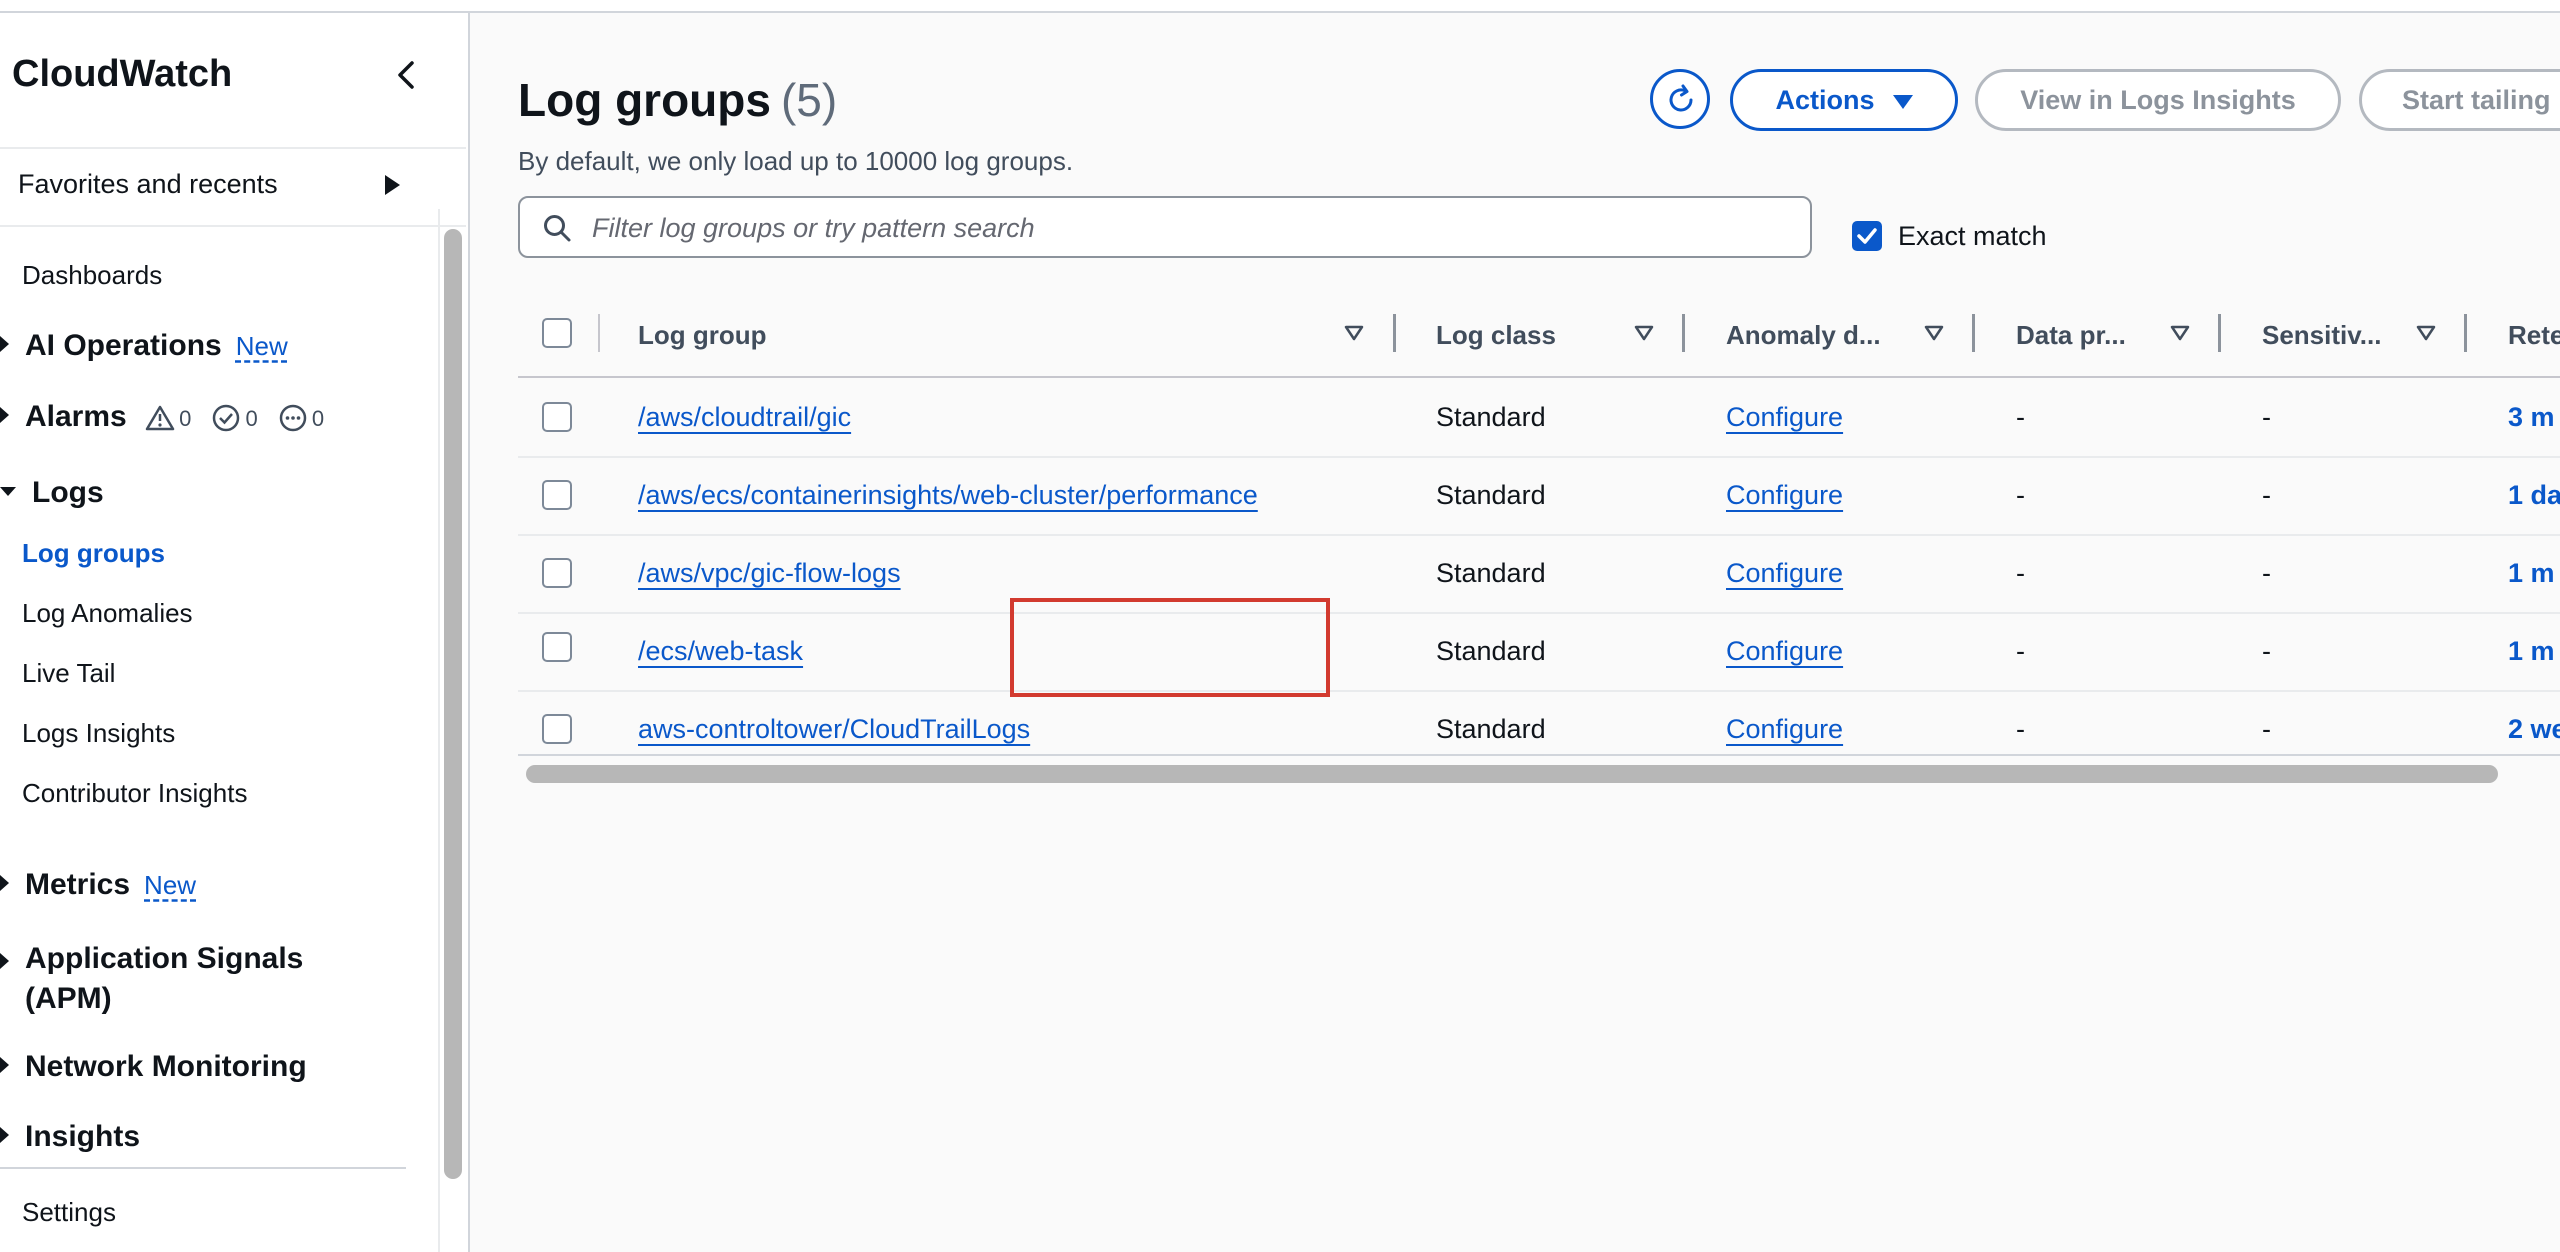 The height and width of the screenshot is (1252, 2560). I want to click on nav-logs-insights: Logs Insights, so click(98, 733).